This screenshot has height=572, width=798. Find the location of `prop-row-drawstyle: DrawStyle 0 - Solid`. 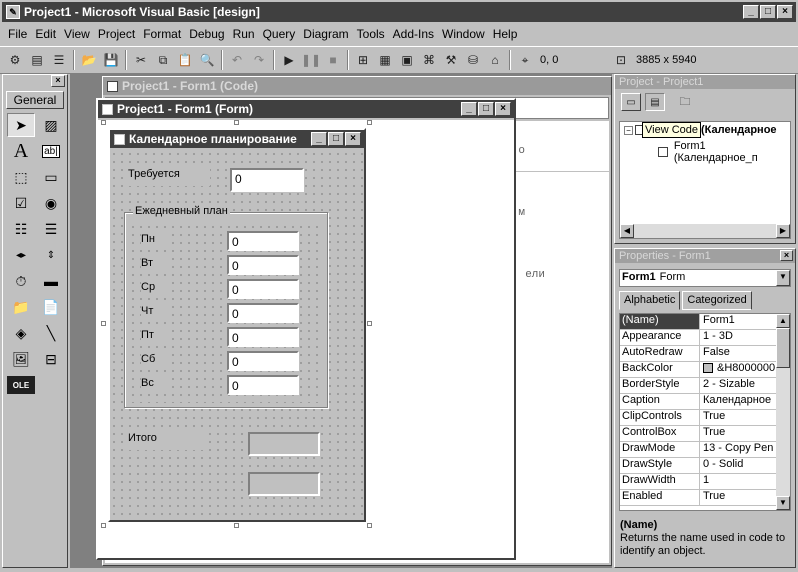

prop-row-drawstyle: DrawStyle 0 - Solid is located at coordinates (705, 466).